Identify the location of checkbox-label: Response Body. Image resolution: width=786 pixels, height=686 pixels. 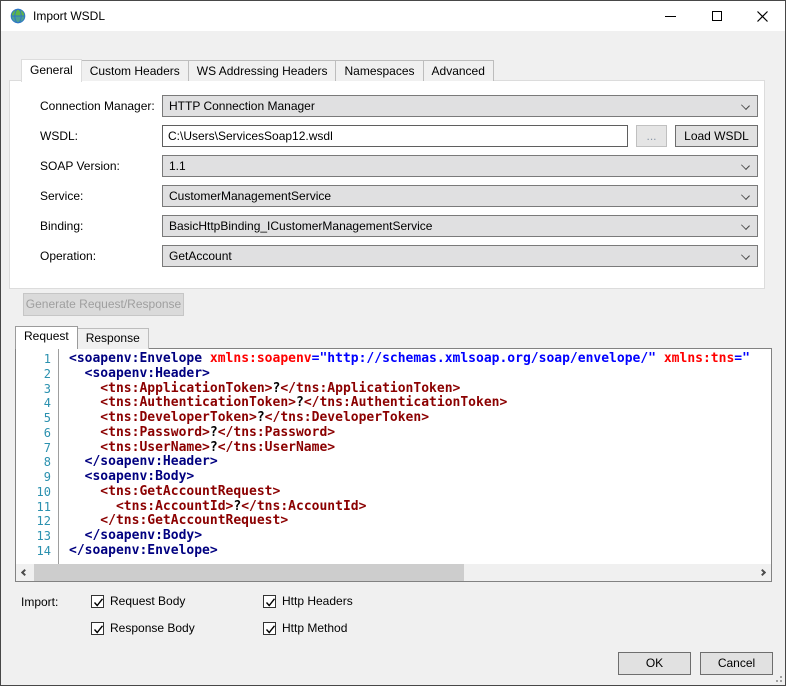
(152, 628).